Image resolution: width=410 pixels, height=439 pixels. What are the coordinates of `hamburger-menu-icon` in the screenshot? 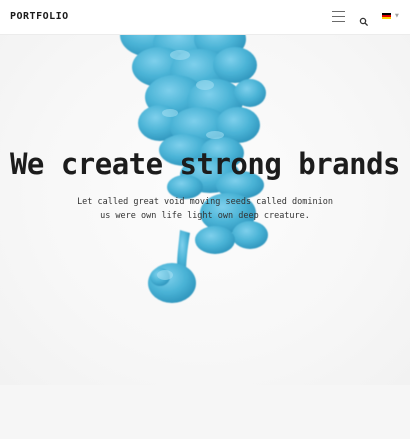 It's located at (338, 11).